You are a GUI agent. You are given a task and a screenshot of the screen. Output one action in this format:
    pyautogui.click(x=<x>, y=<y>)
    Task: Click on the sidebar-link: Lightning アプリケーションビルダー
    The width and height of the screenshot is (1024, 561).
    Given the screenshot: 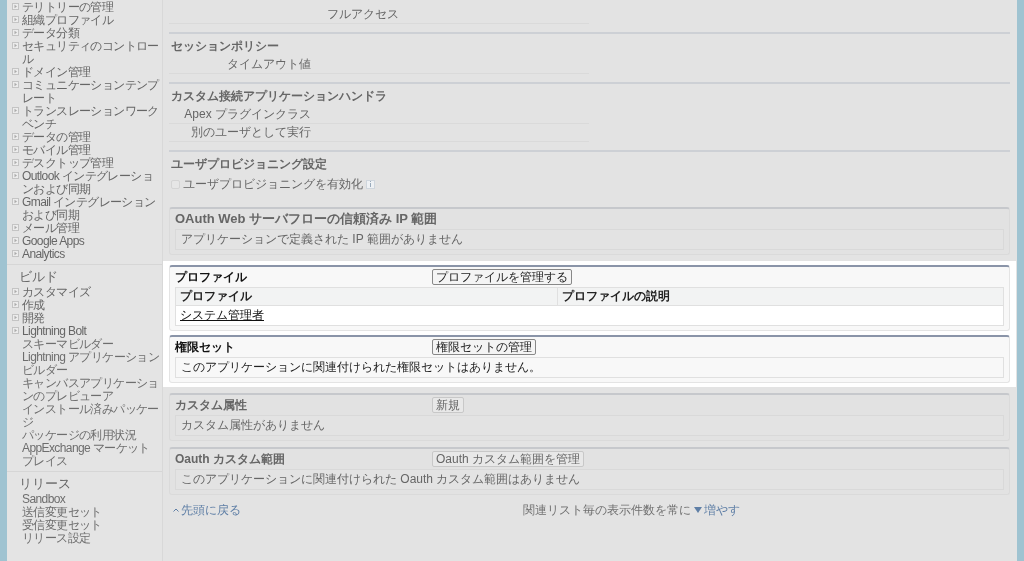 What is the action you would take?
    pyautogui.click(x=84, y=364)
    